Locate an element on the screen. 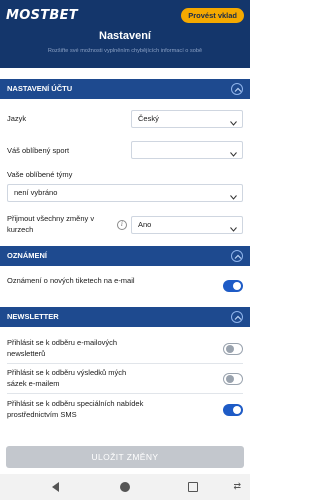  home-icon is located at coordinates (125, 487).